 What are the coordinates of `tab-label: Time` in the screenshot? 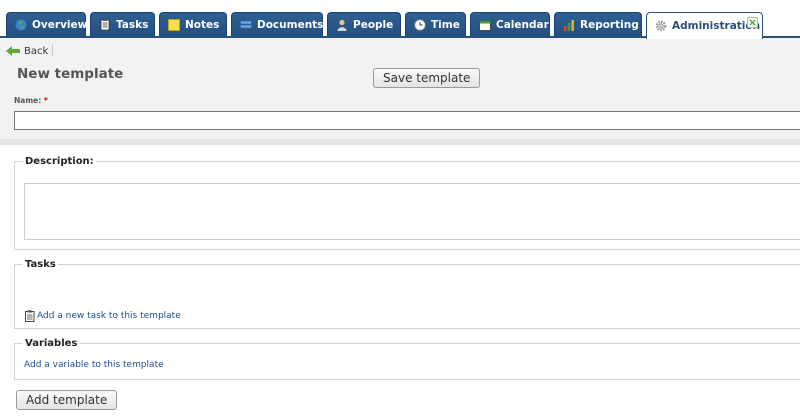 It's located at (445, 24).